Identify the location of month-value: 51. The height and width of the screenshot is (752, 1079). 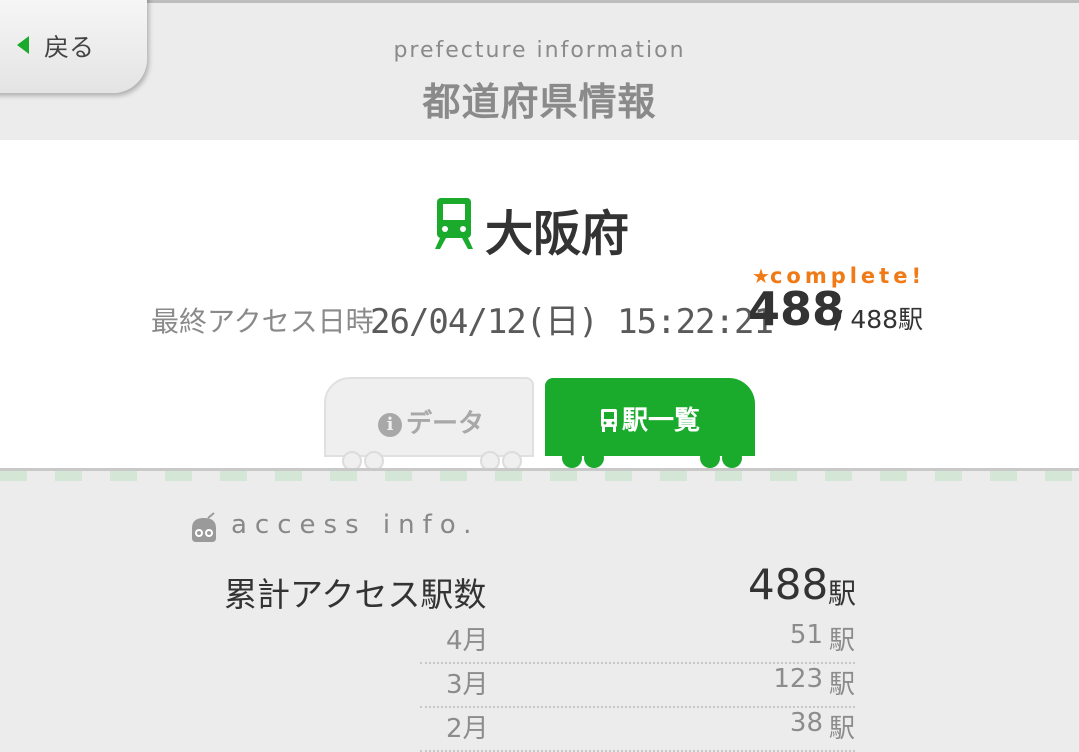
(806, 635).